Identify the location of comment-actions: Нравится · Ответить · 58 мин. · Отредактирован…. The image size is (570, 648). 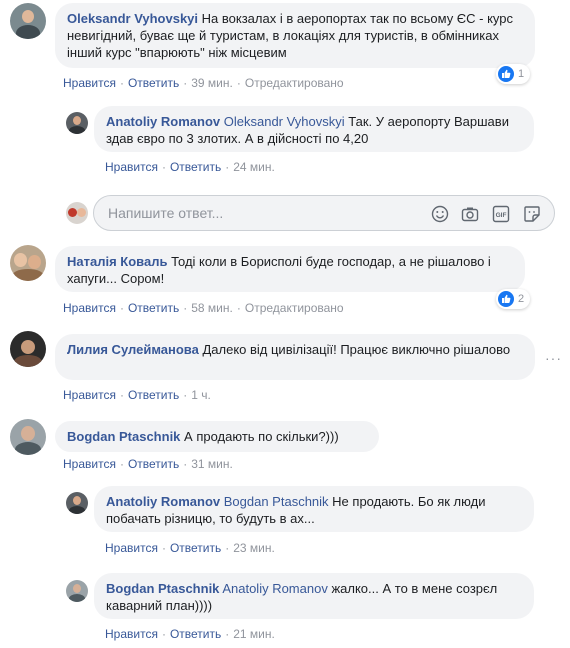
(203, 308).